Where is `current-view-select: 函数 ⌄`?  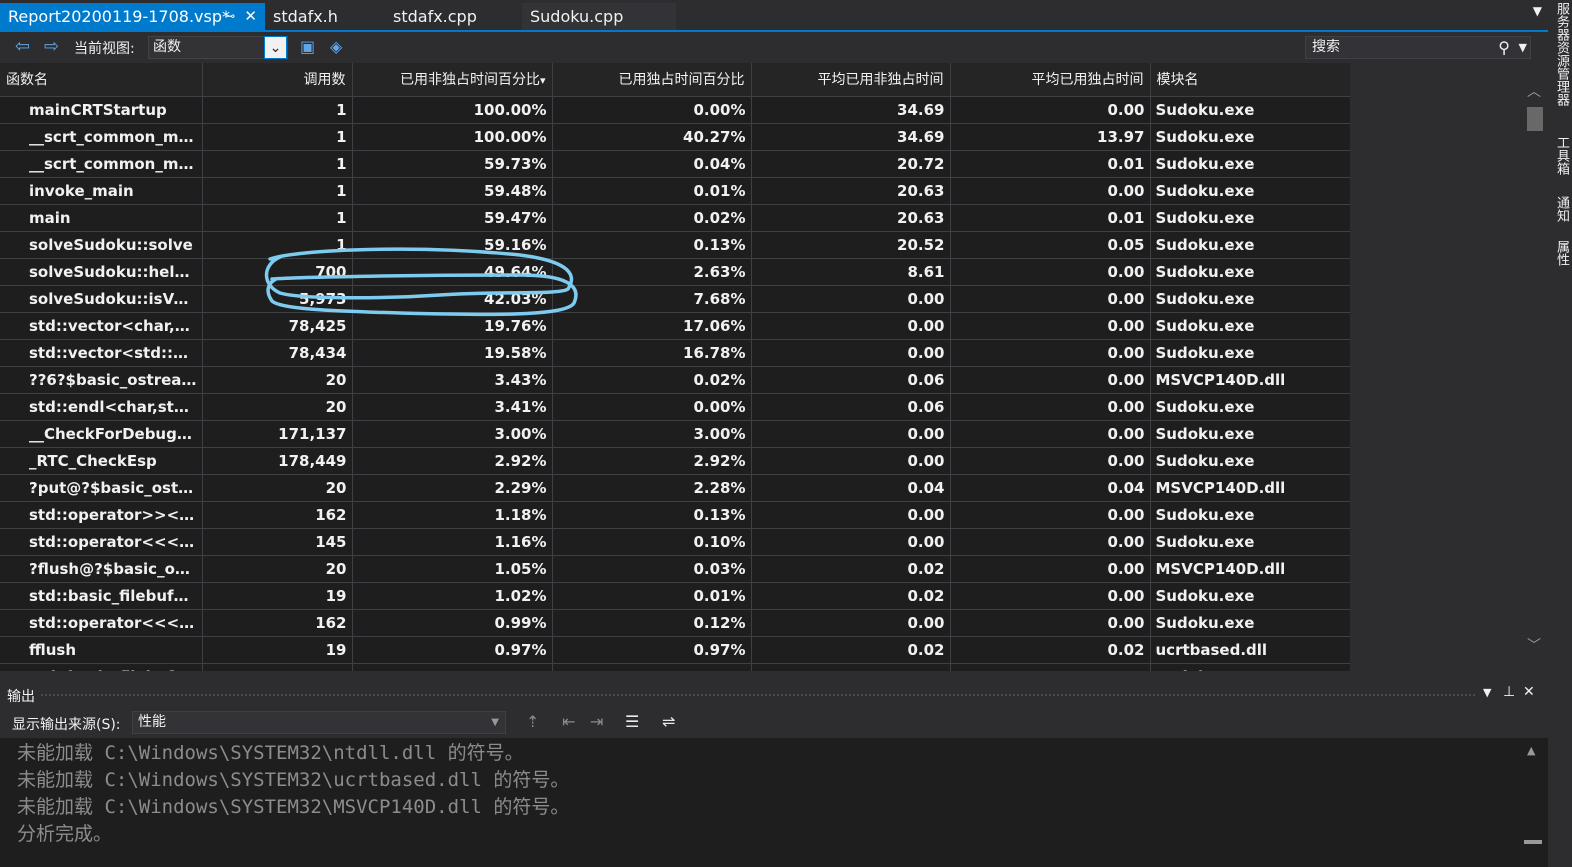
current-view-select: 函数 ⌄ is located at coordinates (218, 47).